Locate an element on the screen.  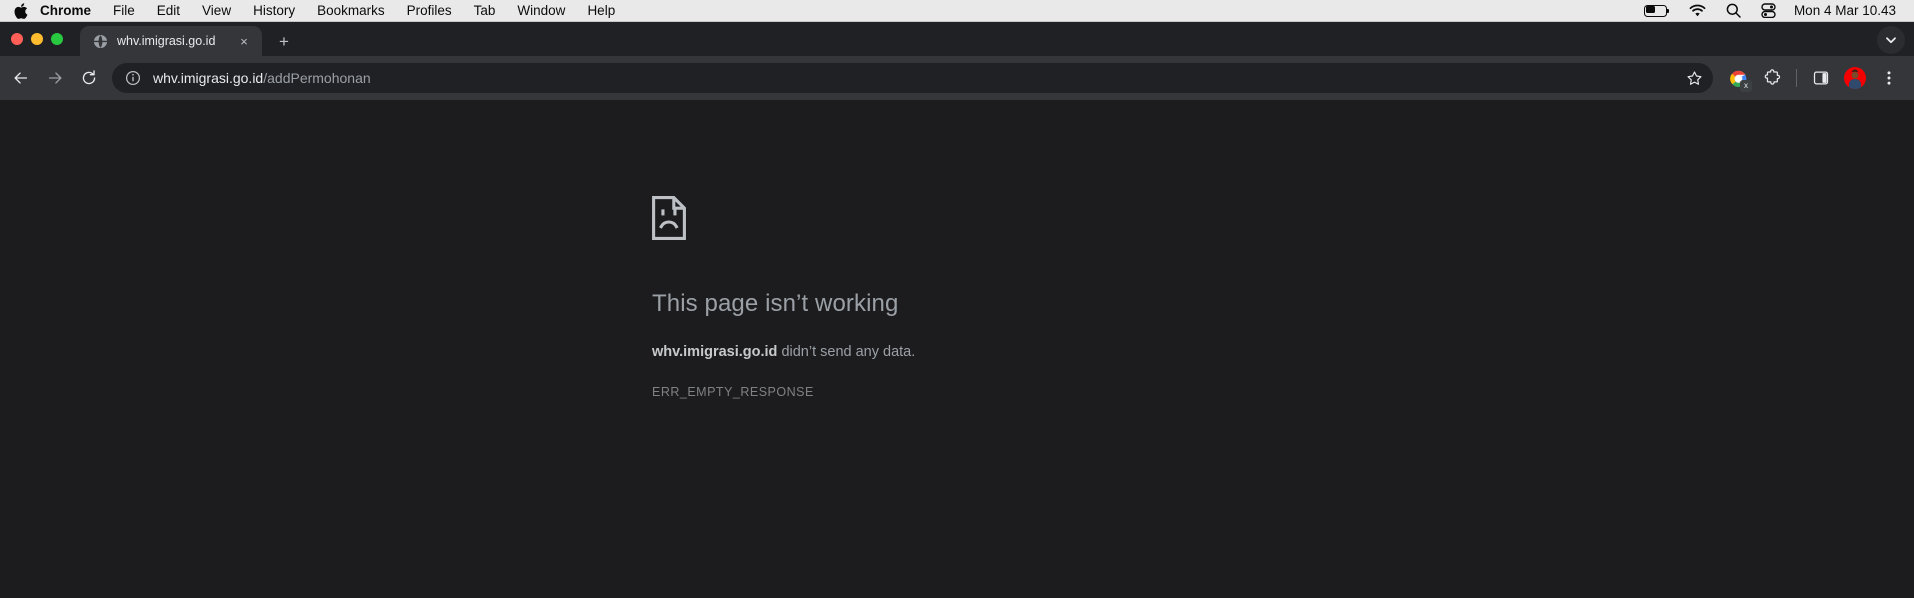
apple-logo-icon is located at coordinates (21, 10).